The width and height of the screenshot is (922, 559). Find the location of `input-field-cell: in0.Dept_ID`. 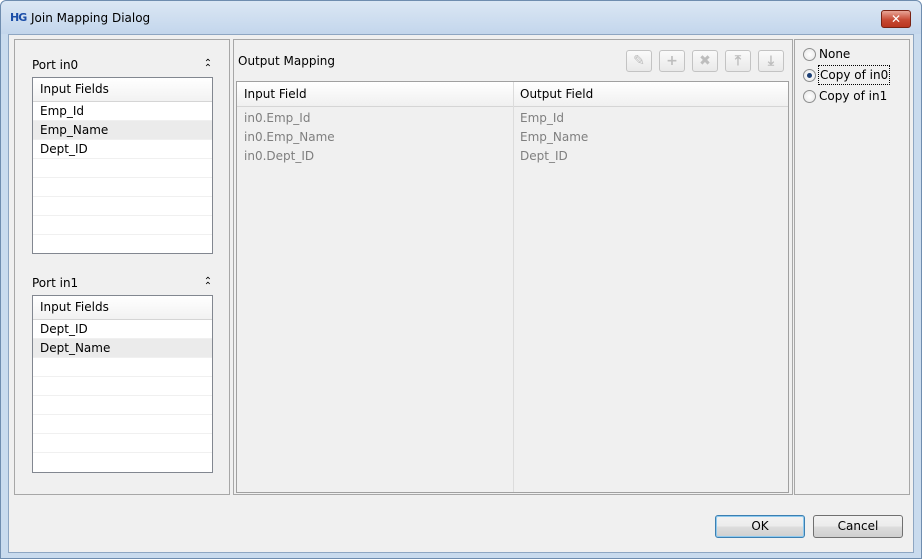

input-field-cell: in0.Dept_ID is located at coordinates (279, 156).